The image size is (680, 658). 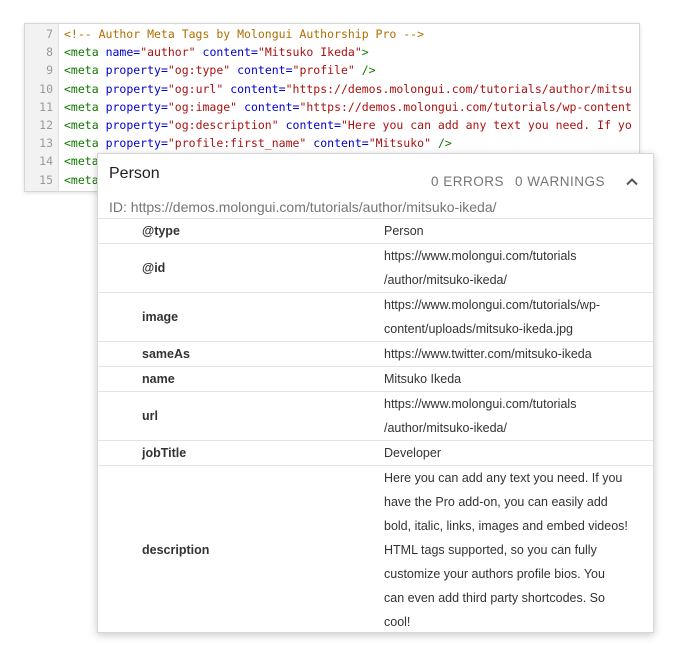 What do you see at coordinates (518, 354) in the screenshot?
I see `property-value: https://www.twitter.com/mitsuko-ikeda` at bounding box center [518, 354].